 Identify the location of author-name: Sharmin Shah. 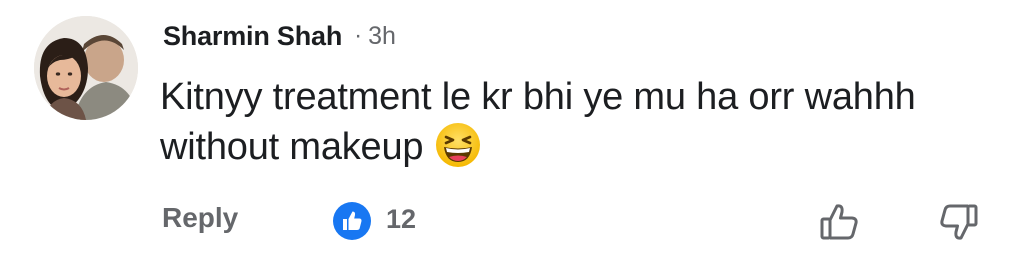
(252, 36).